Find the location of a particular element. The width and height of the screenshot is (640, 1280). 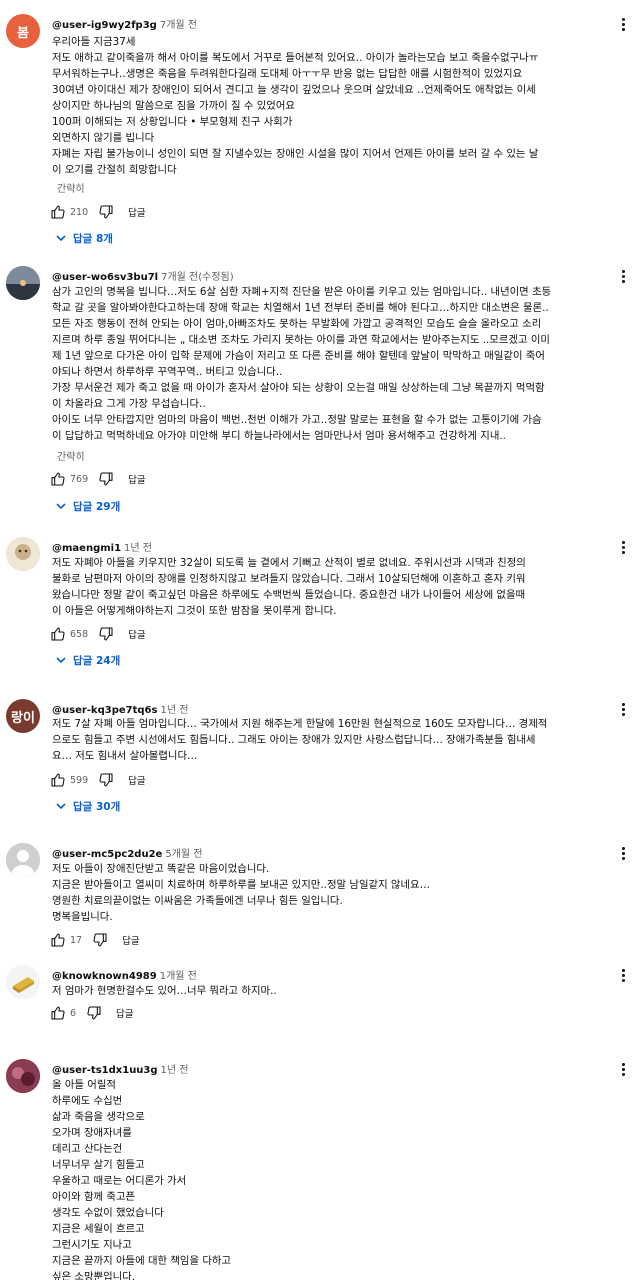

comment-line: 아이와 함께 죽고픈 is located at coordinates (94, 1197).